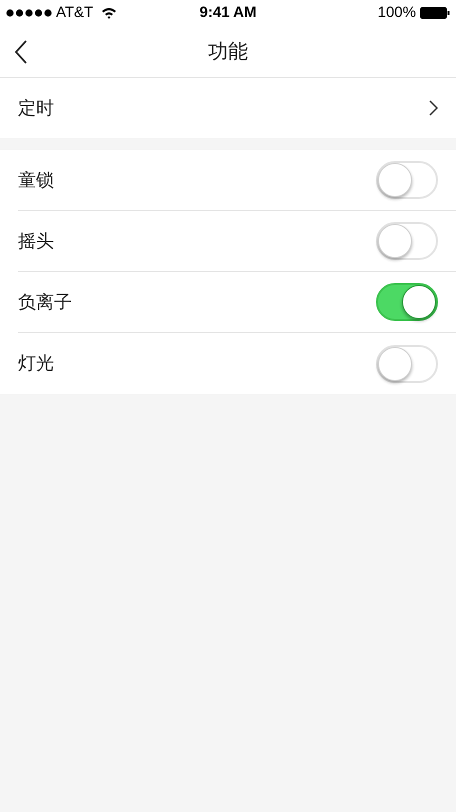  I want to click on signal-icon, so click(29, 13).